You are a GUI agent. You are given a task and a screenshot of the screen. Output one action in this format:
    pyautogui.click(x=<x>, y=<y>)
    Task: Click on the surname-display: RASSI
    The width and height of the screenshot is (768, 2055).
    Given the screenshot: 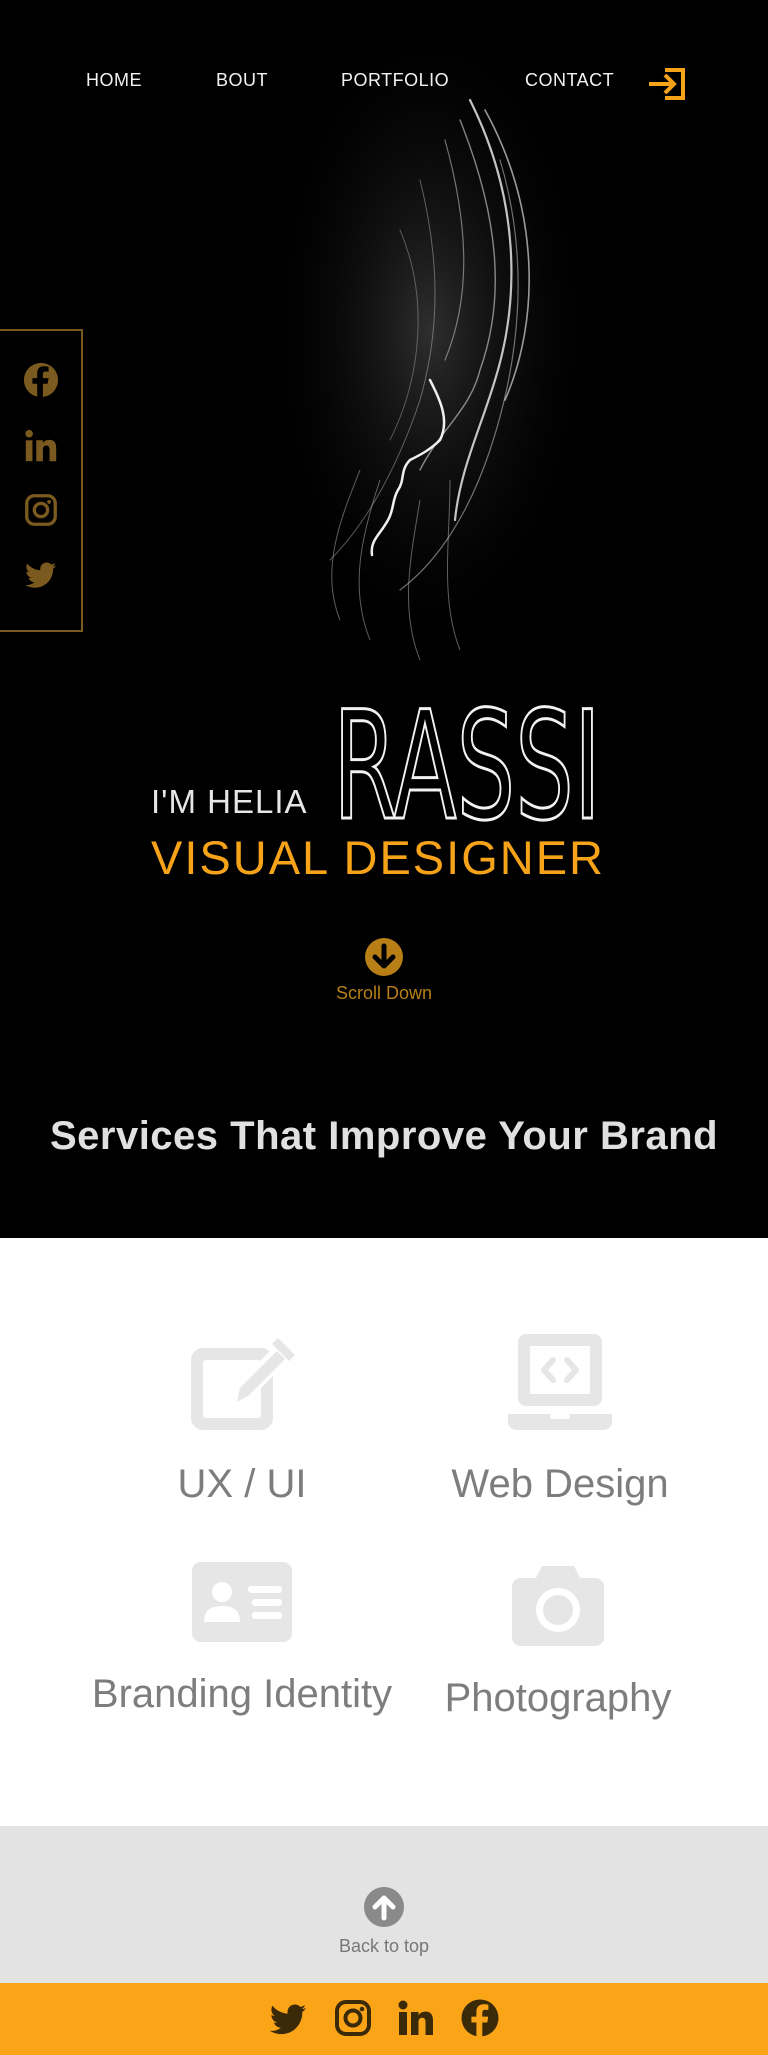 What is the action you would take?
    pyautogui.click(x=468, y=754)
    